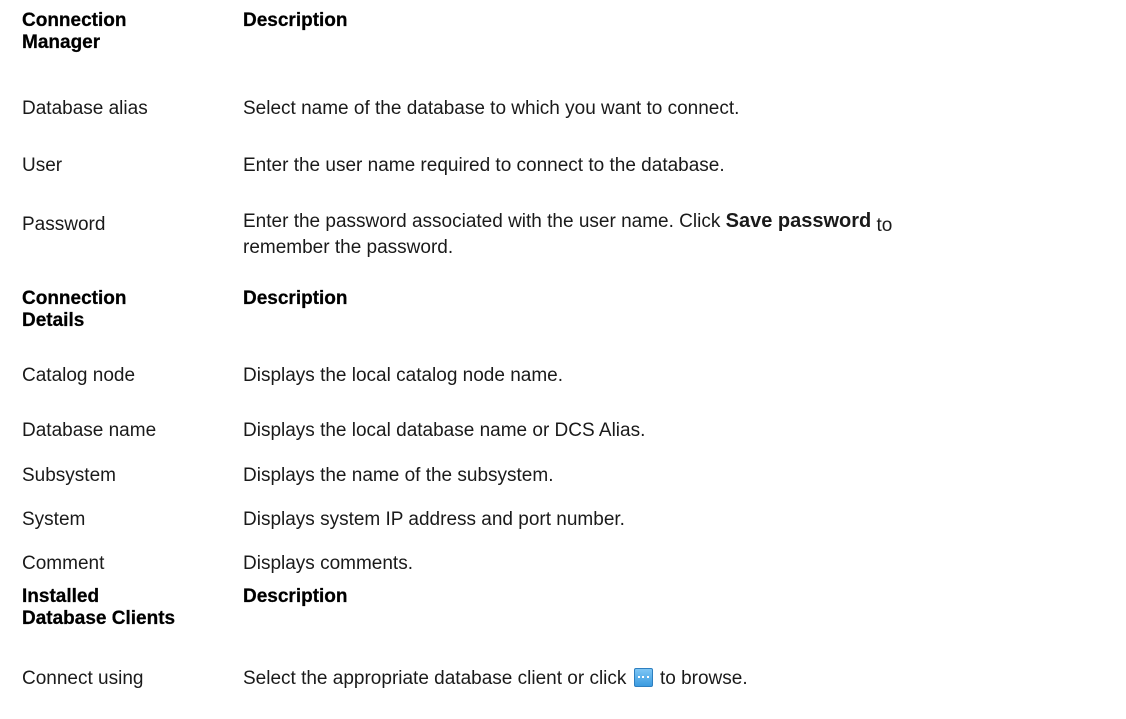  Describe the element at coordinates (64, 224) in the screenshot. I see `row-name: Password` at that location.